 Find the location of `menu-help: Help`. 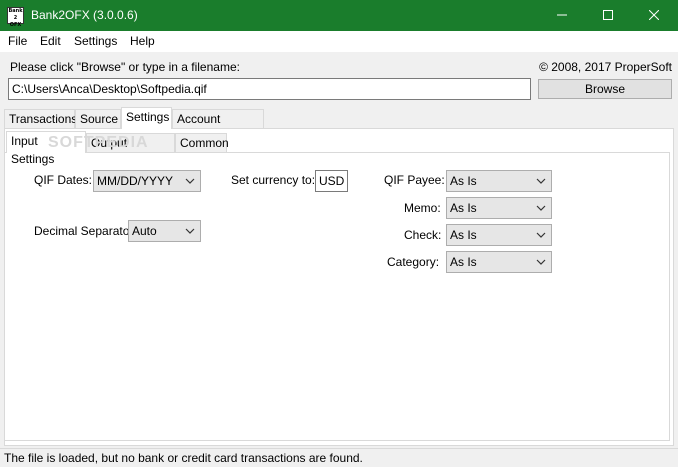

menu-help: Help is located at coordinates (142, 41).